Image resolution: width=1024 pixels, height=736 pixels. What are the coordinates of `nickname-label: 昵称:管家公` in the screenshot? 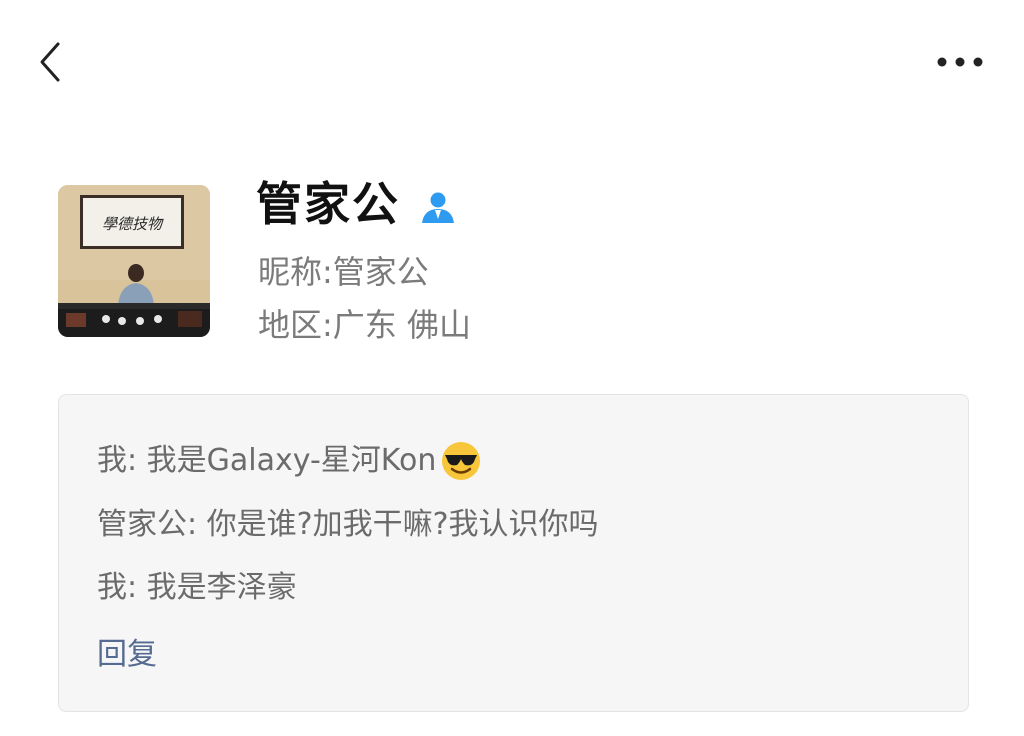 It's located at (343, 272).